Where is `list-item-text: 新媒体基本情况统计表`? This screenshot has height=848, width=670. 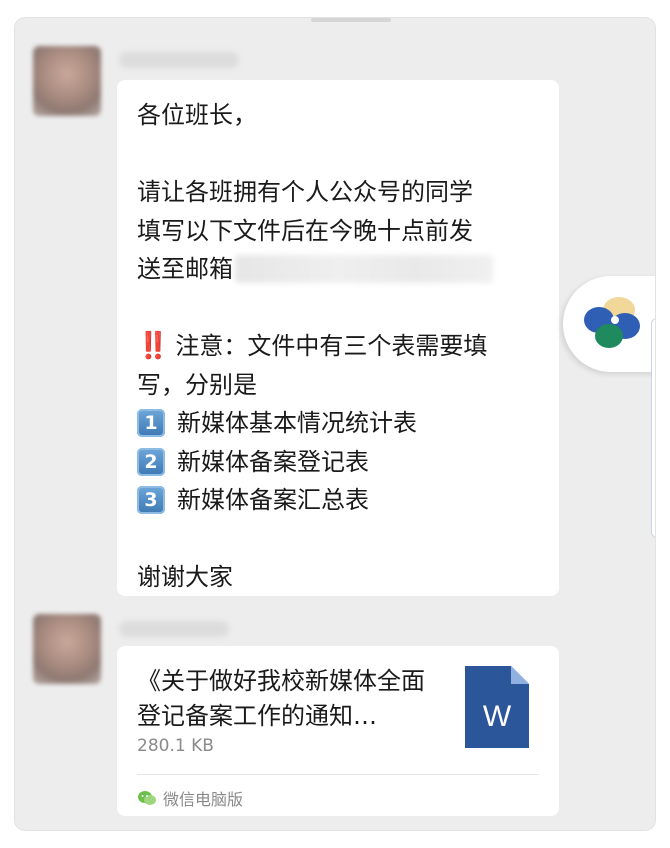
list-item-text: 新媒体基本情况统计表 is located at coordinates (297, 423).